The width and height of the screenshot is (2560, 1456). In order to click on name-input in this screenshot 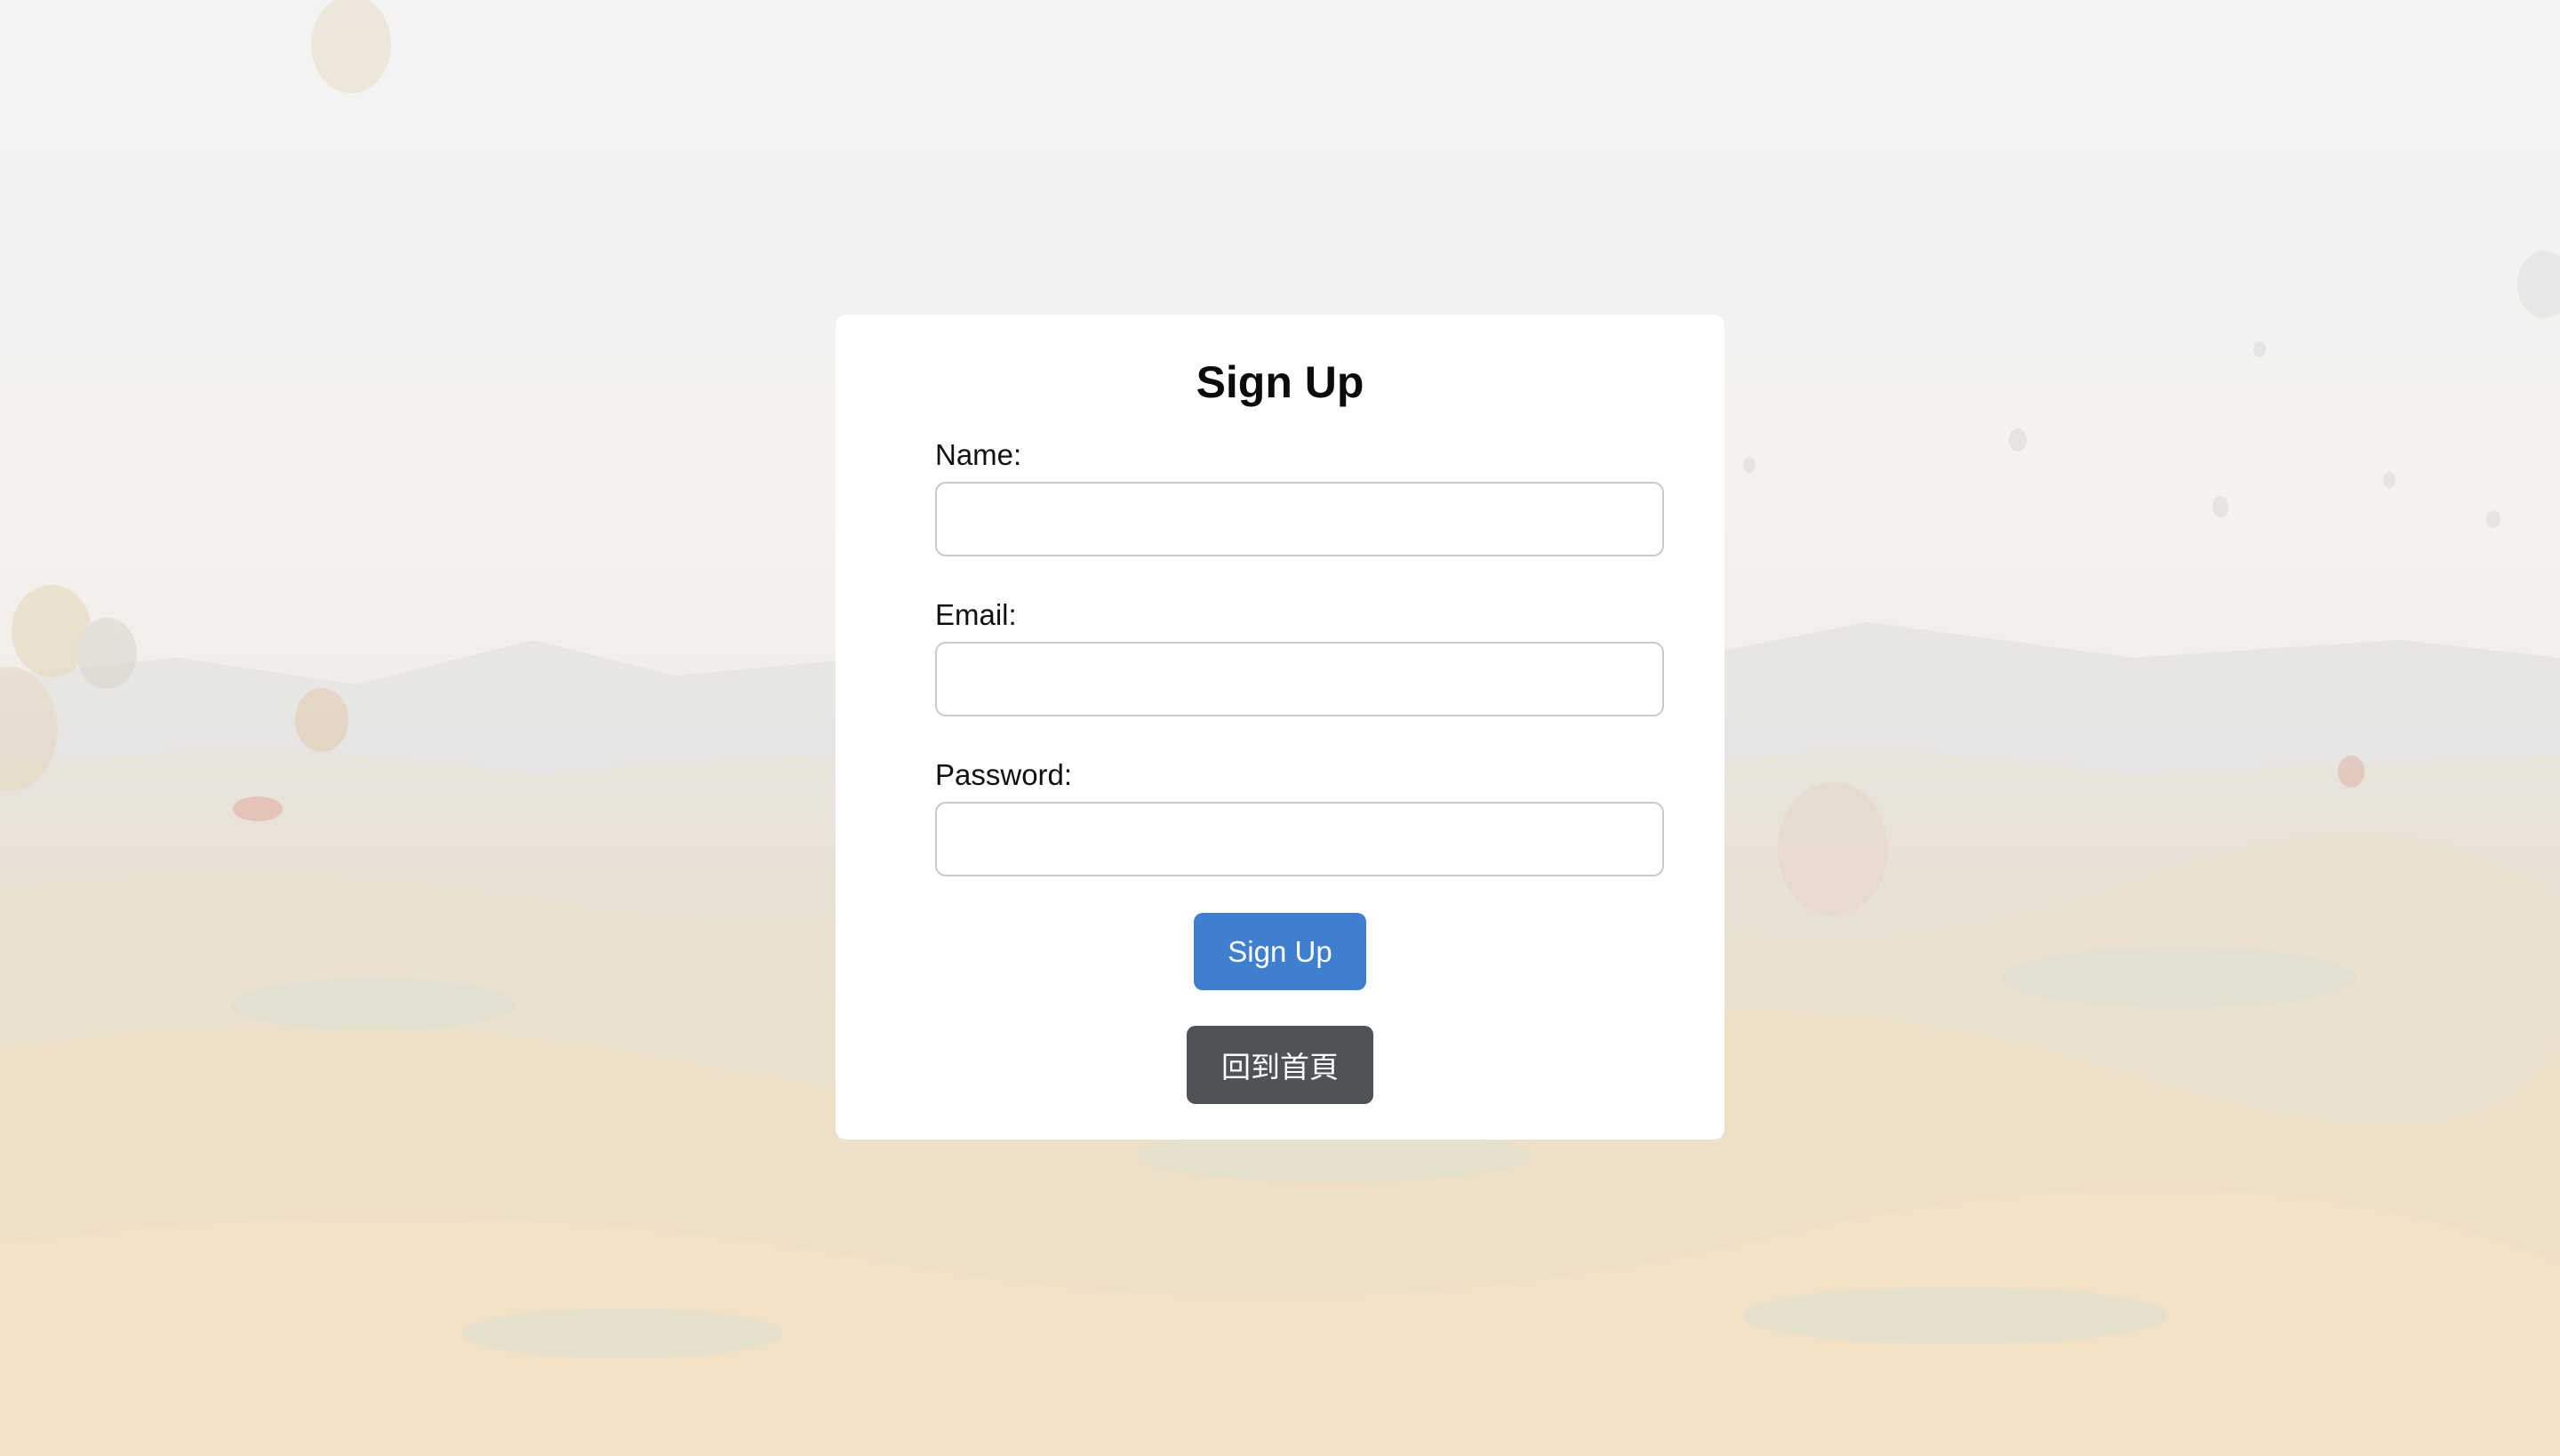, I will do `click(1299, 519)`.